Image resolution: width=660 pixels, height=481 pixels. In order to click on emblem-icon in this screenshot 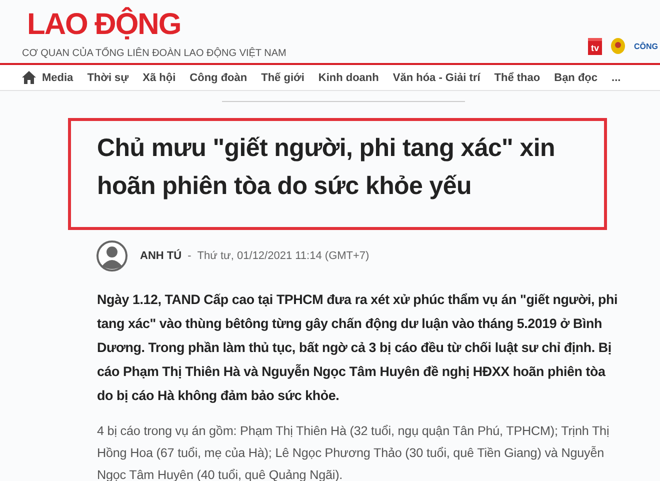, I will do `click(618, 46)`.